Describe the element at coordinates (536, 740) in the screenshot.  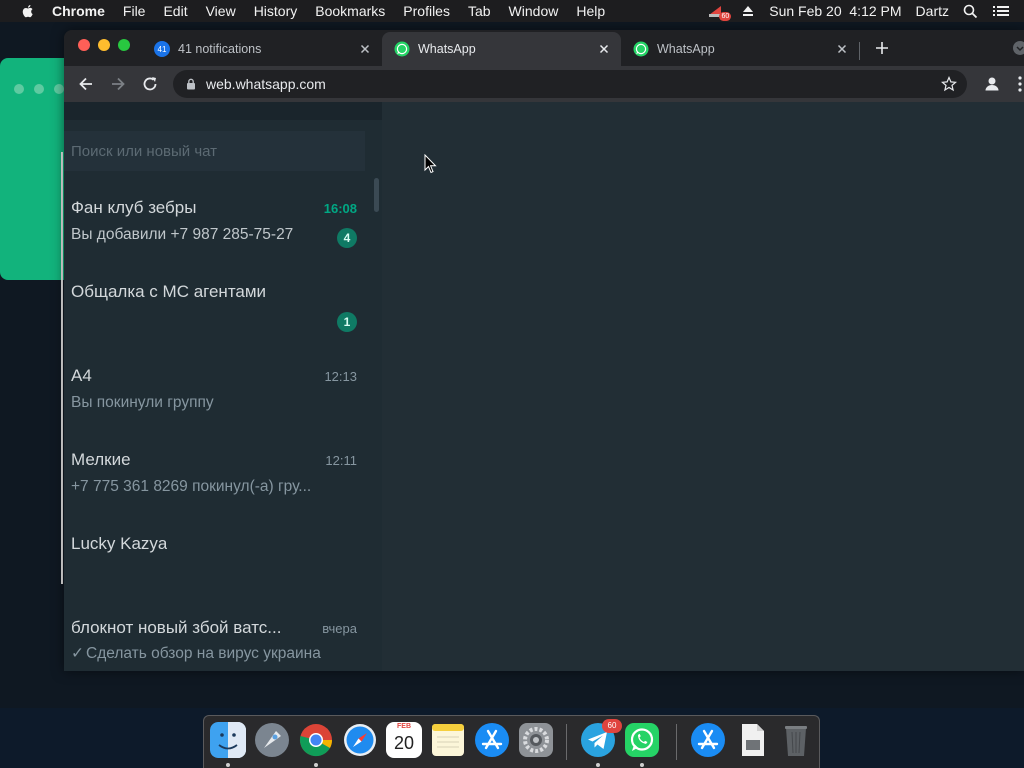
I see `system-preferences-icon` at that location.